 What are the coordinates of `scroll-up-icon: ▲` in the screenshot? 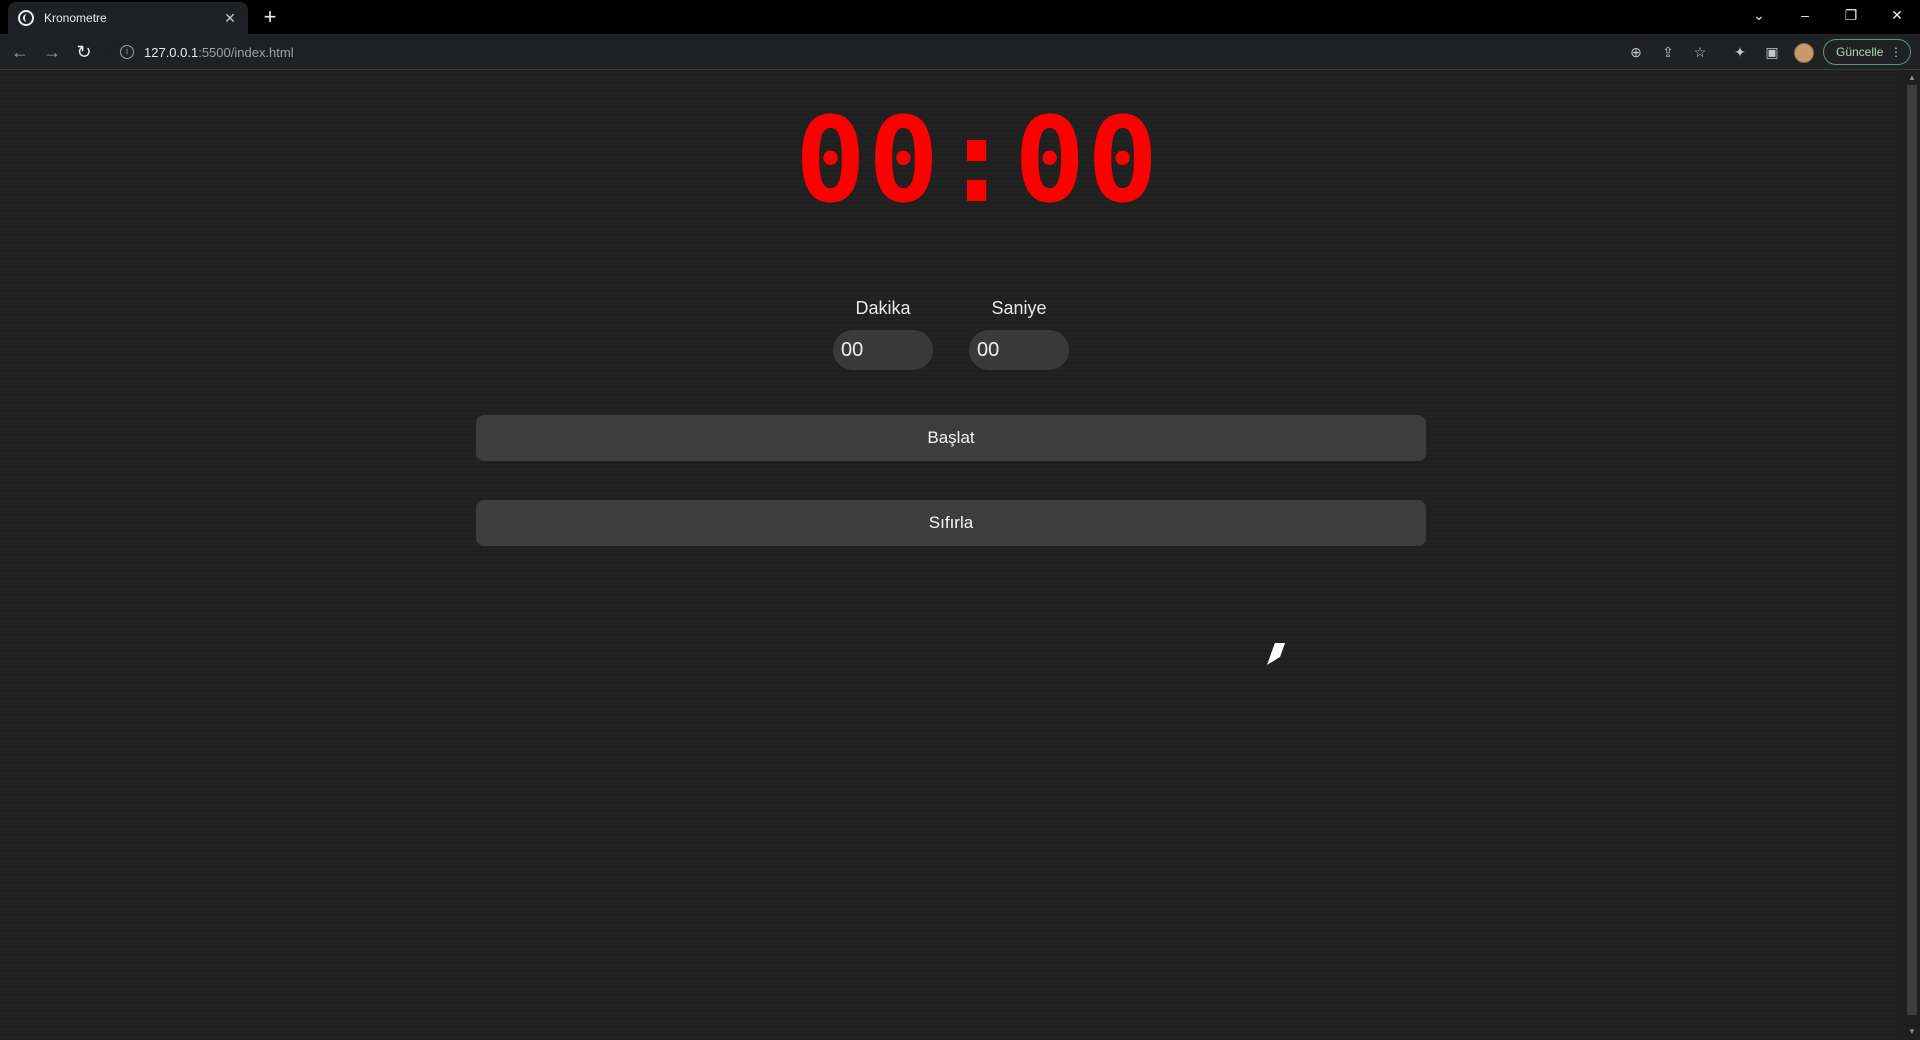 It's located at (1912, 78).